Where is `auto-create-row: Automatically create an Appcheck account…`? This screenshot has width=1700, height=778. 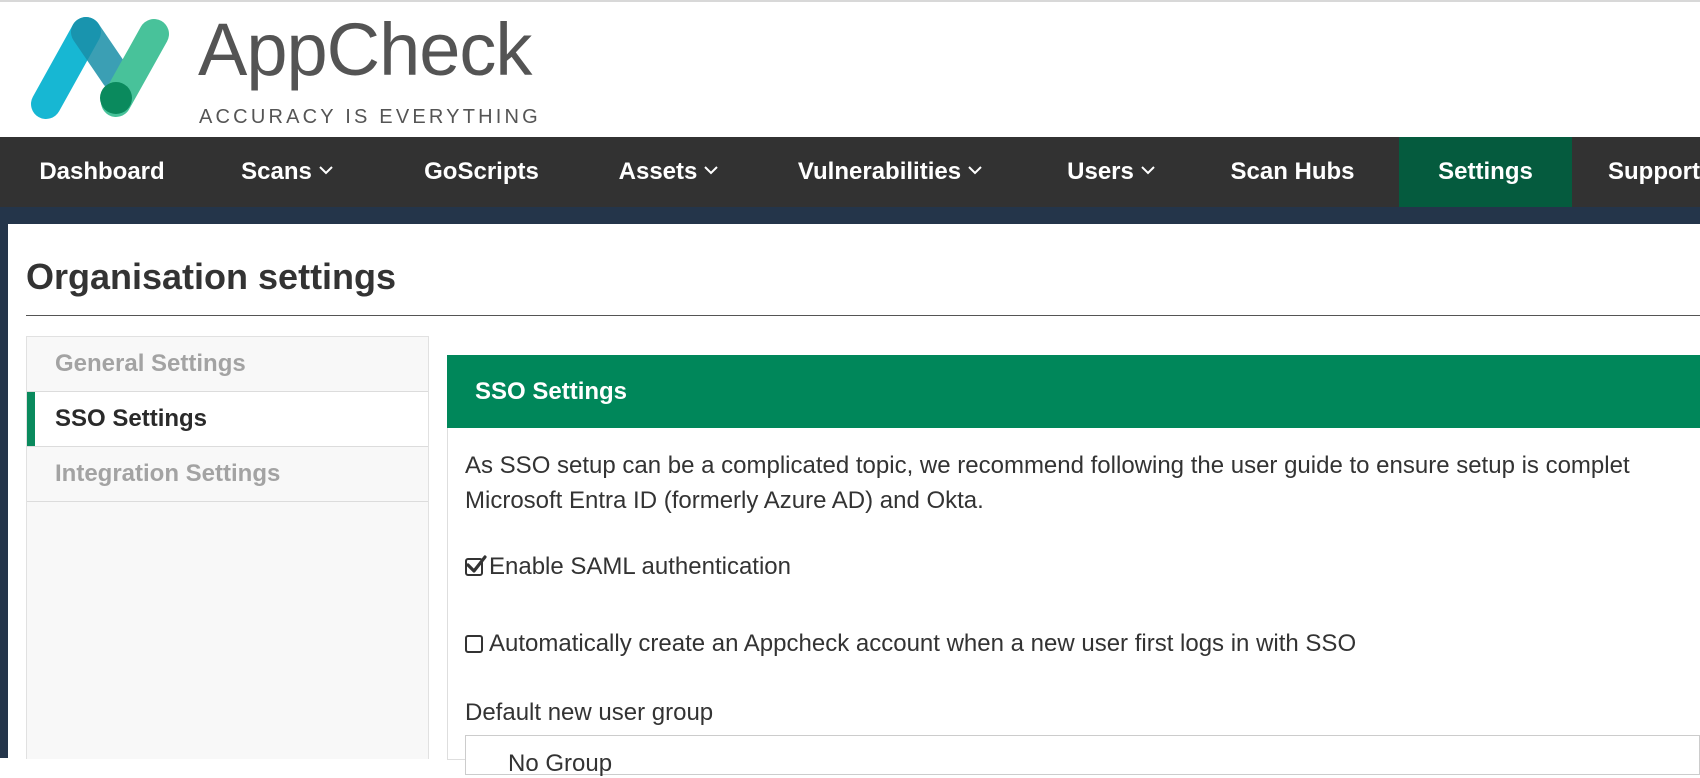
auto-create-row: Automatically create an Appcheck account… is located at coordinates (910, 644).